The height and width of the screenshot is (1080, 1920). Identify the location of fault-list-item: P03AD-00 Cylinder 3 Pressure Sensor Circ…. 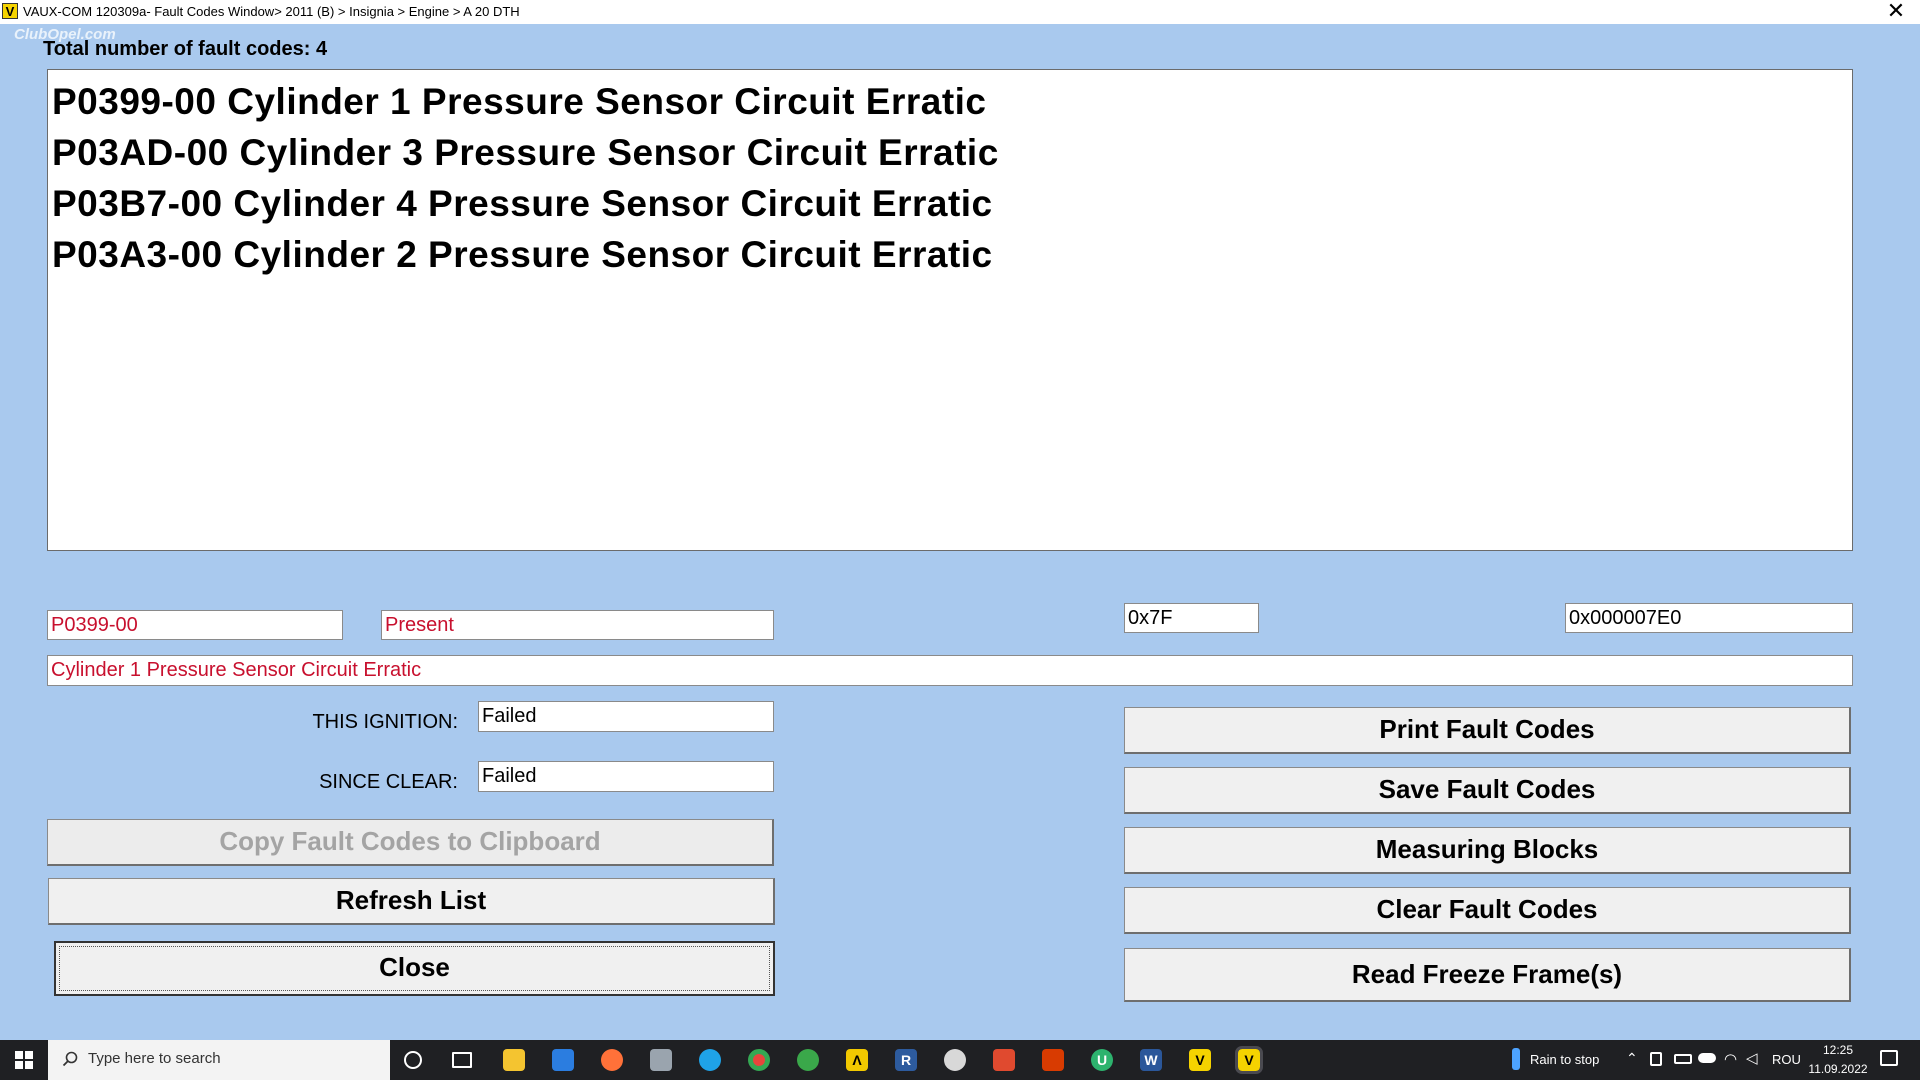
(950, 152).